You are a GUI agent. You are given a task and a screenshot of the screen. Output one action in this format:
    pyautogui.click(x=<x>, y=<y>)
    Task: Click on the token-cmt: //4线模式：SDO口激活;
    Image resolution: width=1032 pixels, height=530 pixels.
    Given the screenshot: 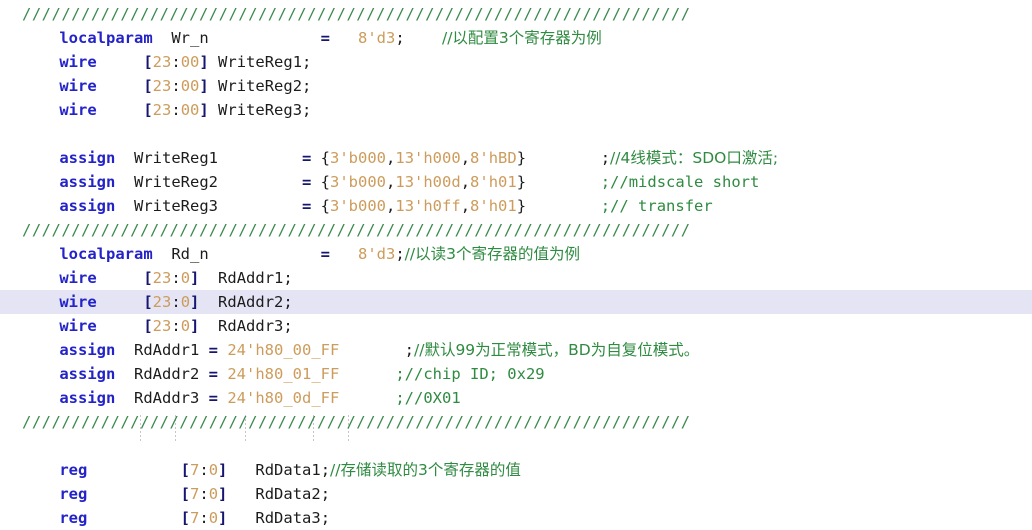 What is the action you would take?
    pyautogui.click(x=694, y=158)
    